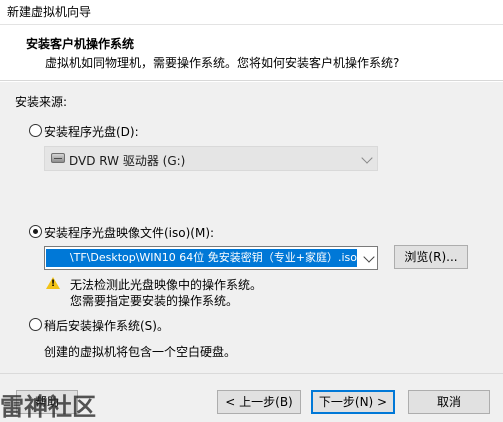 The height and width of the screenshot is (422, 503). Describe the element at coordinates (41, 102) in the screenshot. I see `install-source-label: 安装来源:` at that location.